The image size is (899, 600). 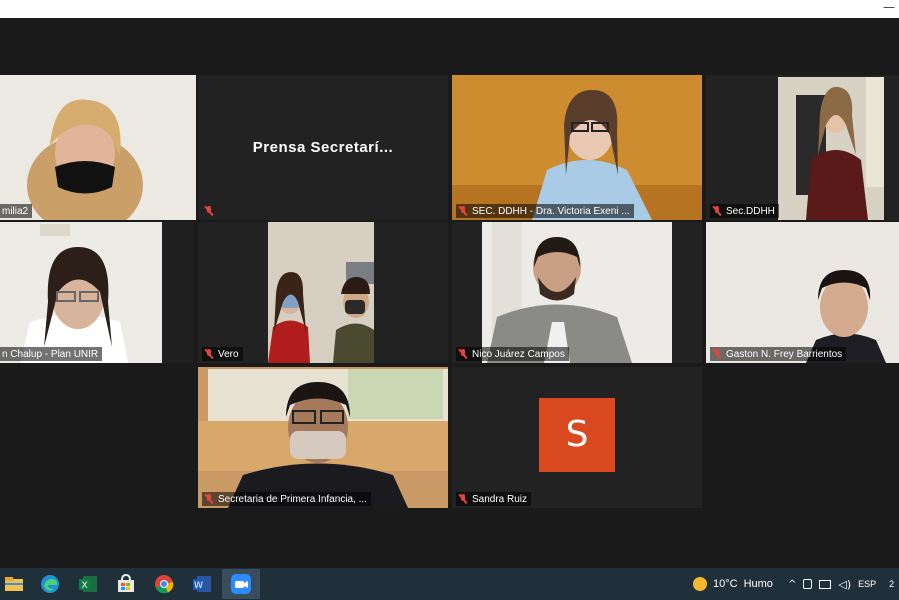 I want to click on svg-text: X, so click(x=85, y=586).